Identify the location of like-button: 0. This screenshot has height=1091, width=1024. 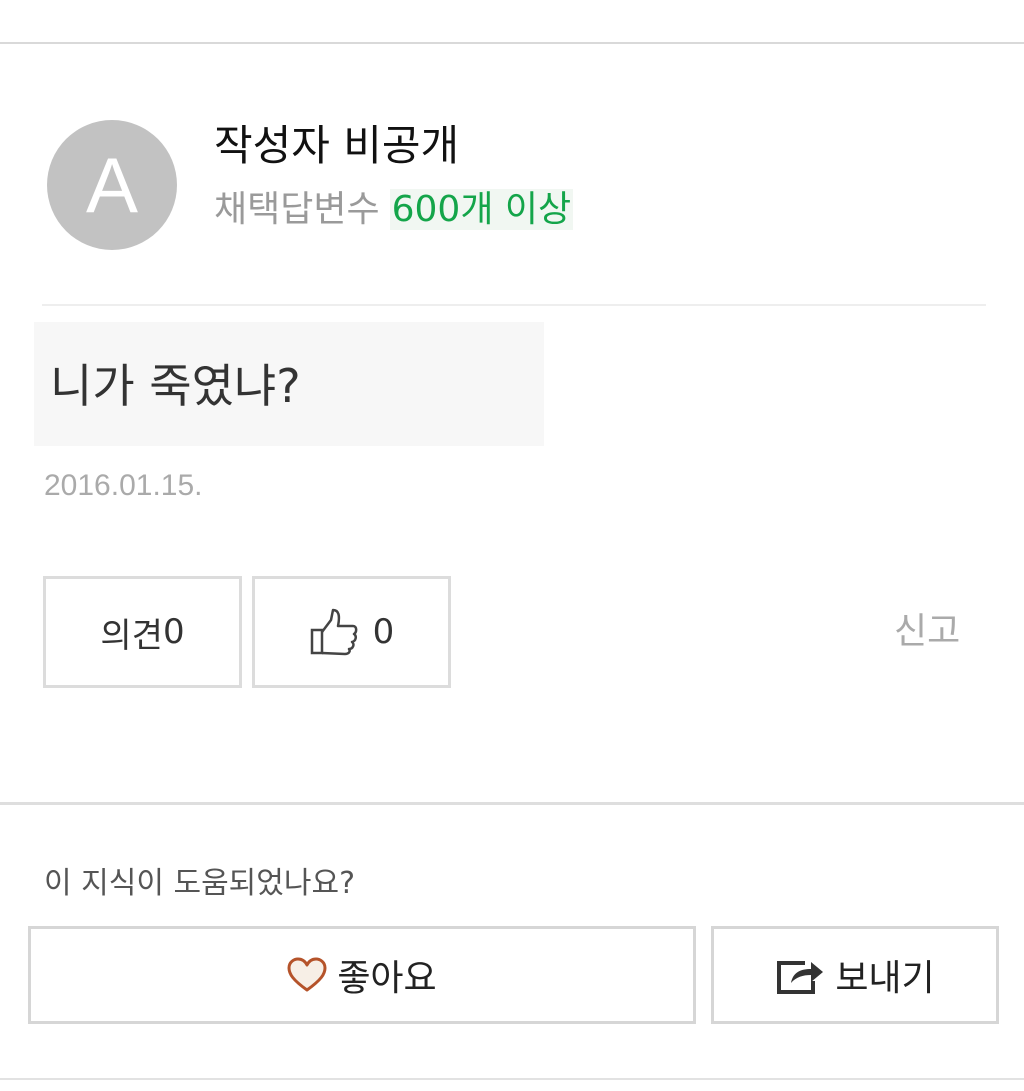
(351, 632).